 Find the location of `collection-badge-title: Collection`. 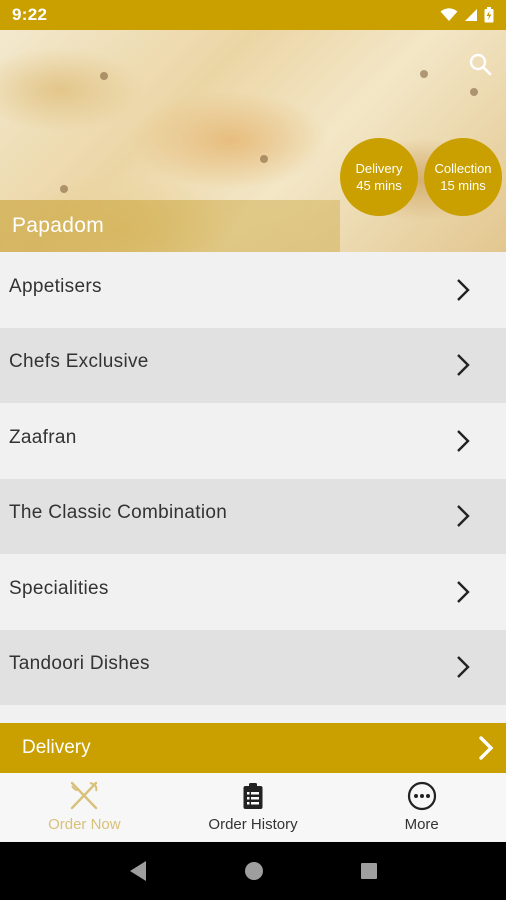

collection-badge-title: Collection is located at coordinates (463, 168).